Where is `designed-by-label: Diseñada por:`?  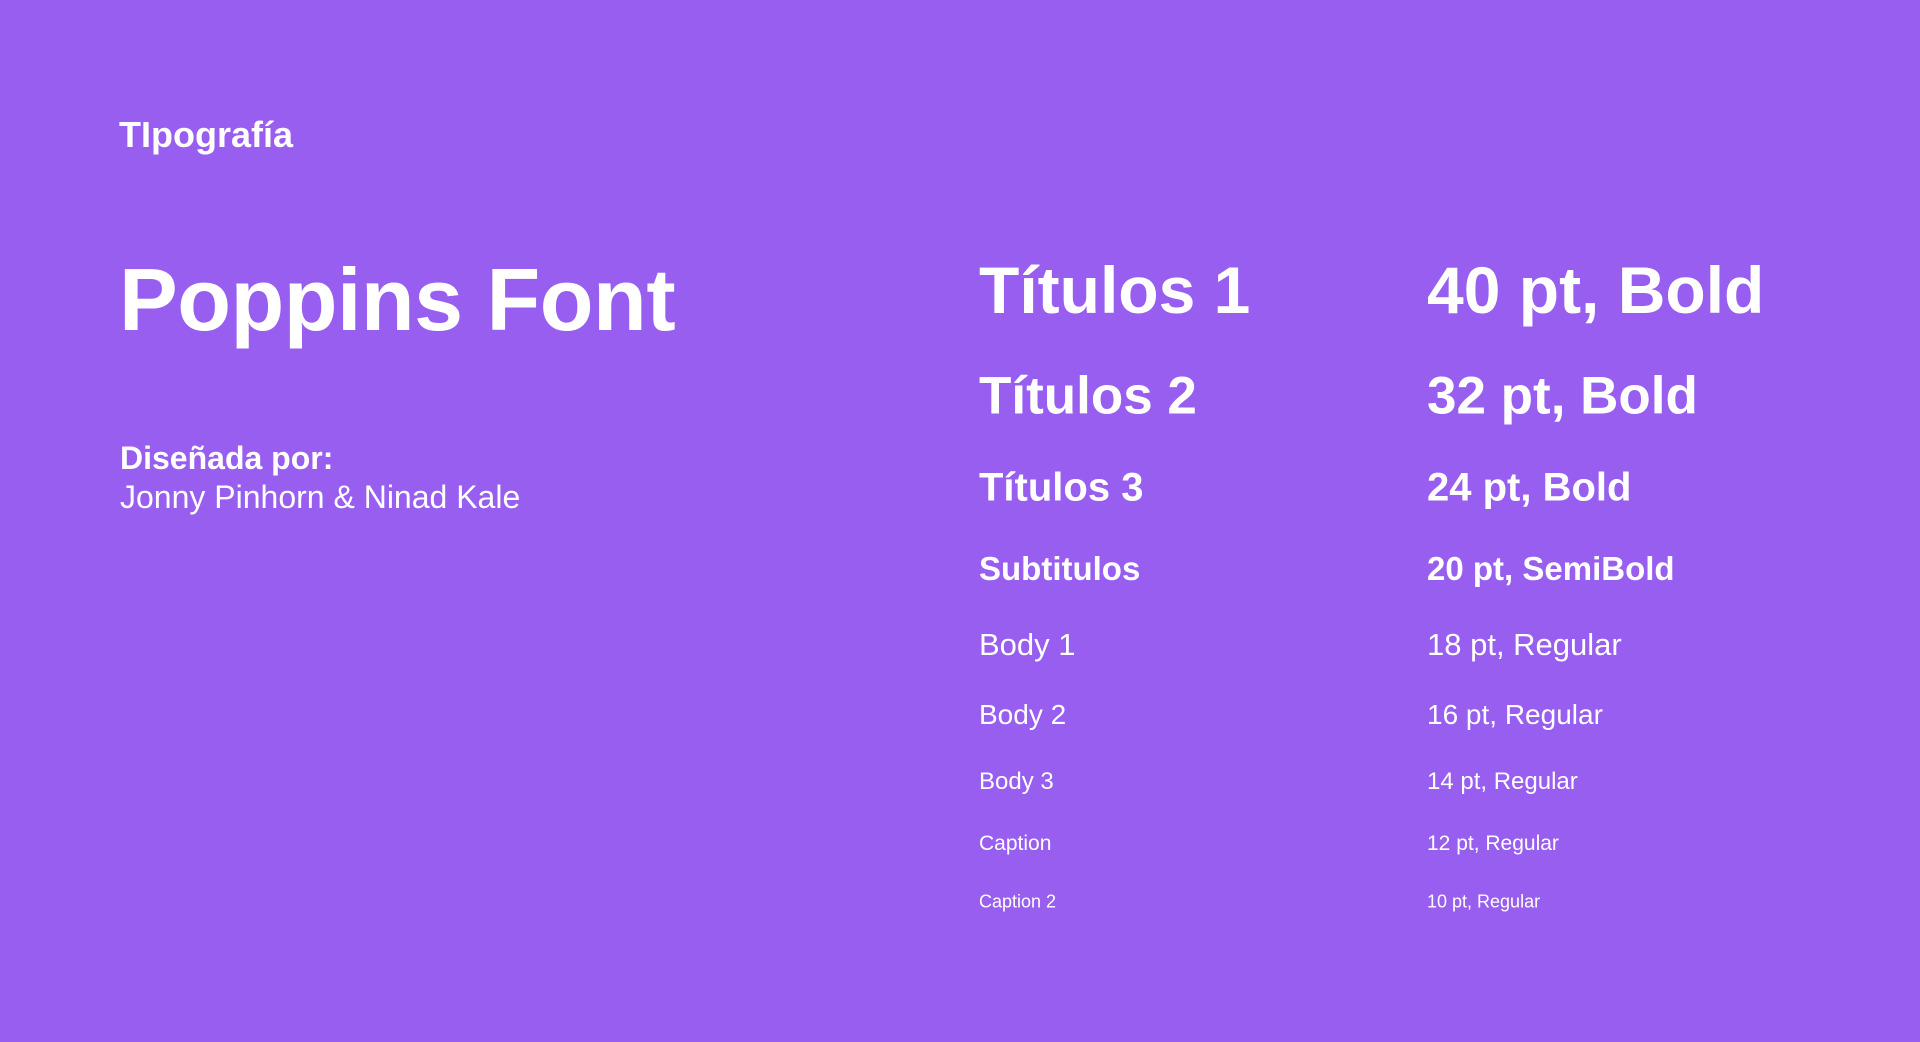
designed-by-label: Diseñada por: is located at coordinates (227, 458).